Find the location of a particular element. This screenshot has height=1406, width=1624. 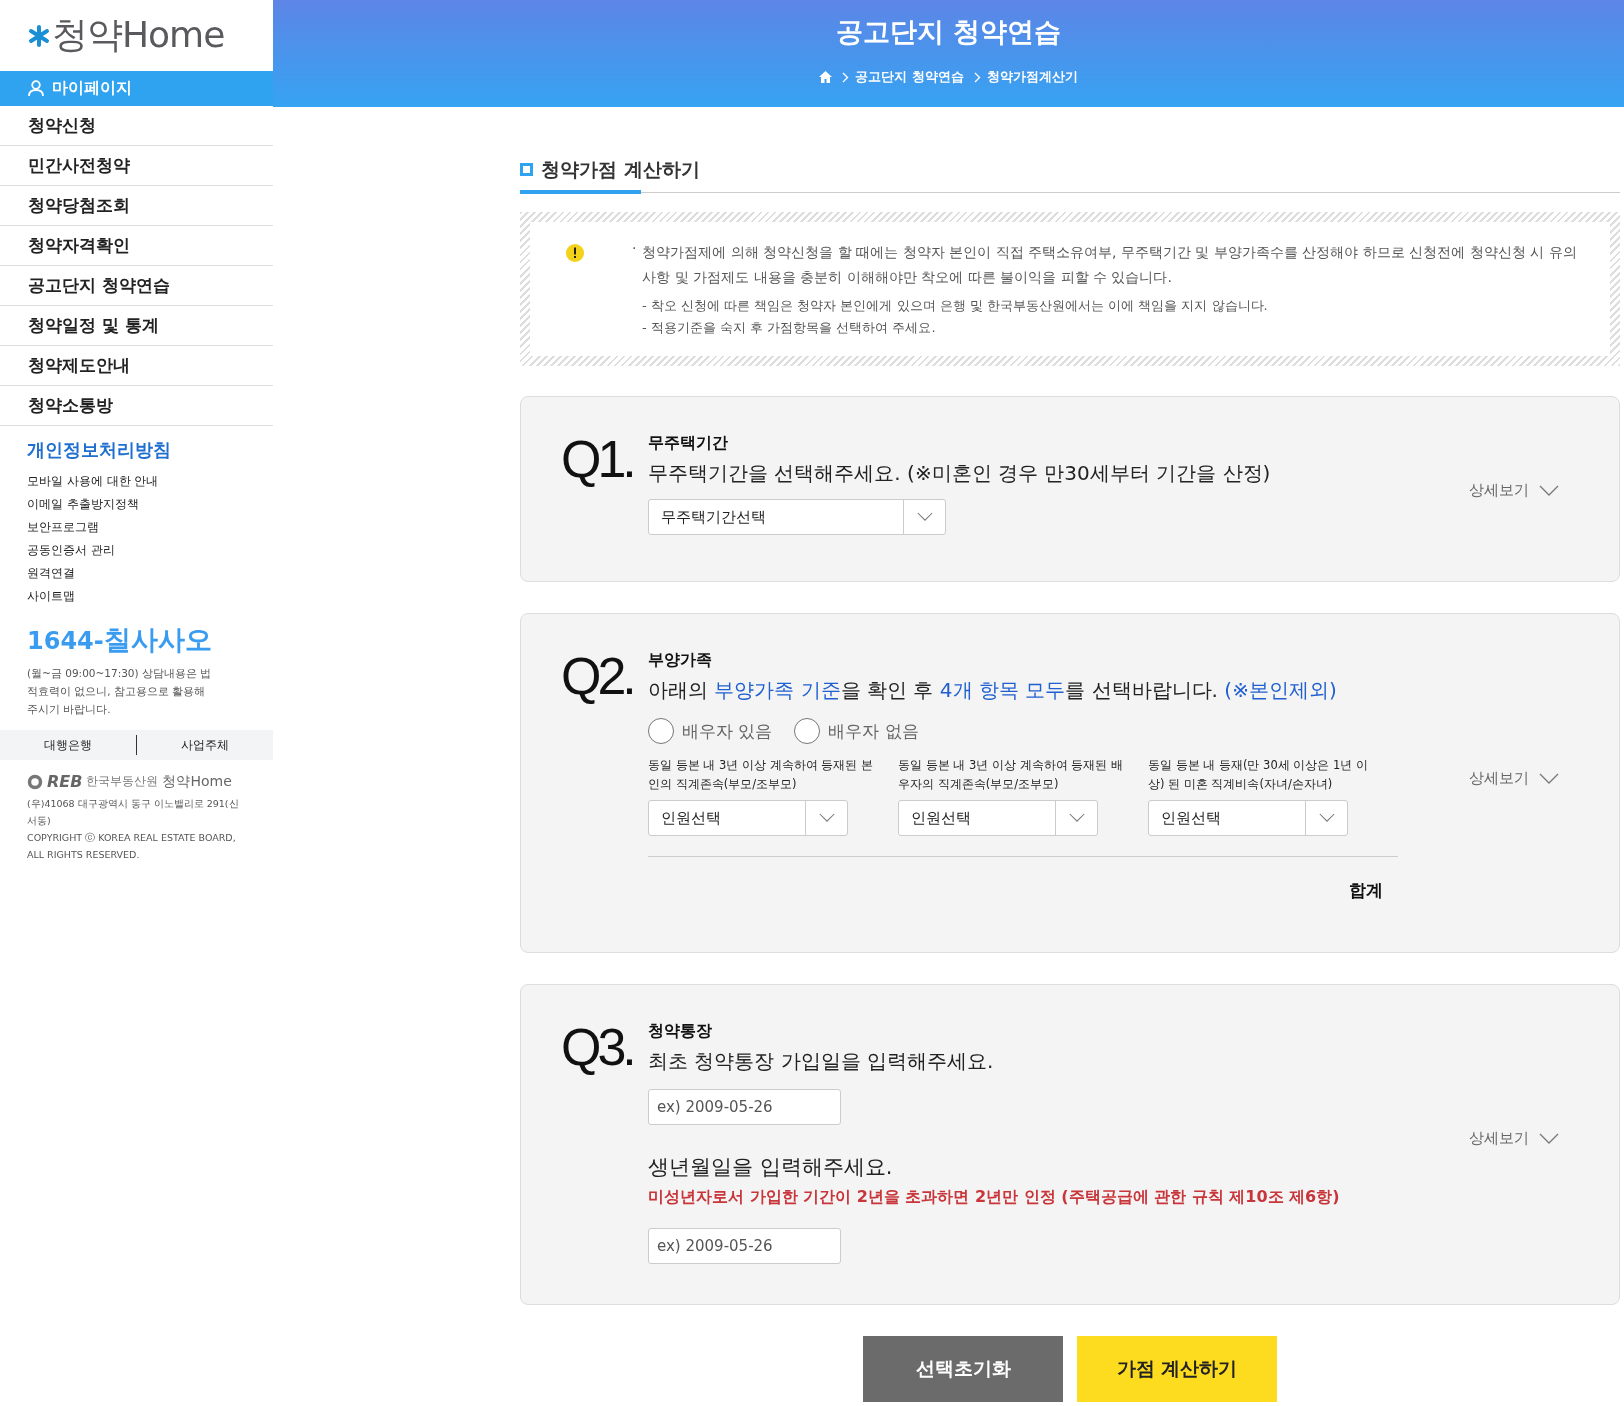

ring-icon is located at coordinates (35, 781).